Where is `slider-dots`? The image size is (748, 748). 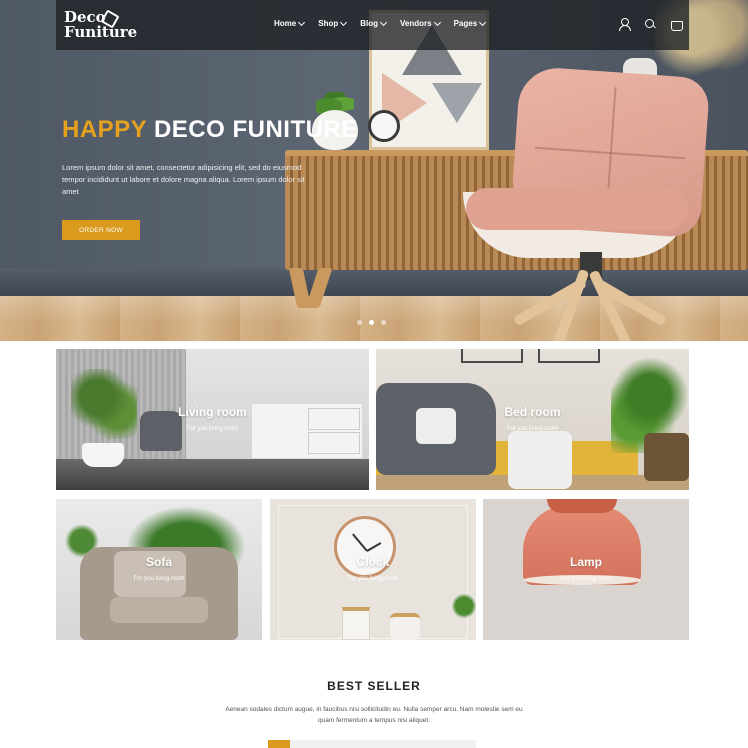
slider-dots is located at coordinates (371, 322).